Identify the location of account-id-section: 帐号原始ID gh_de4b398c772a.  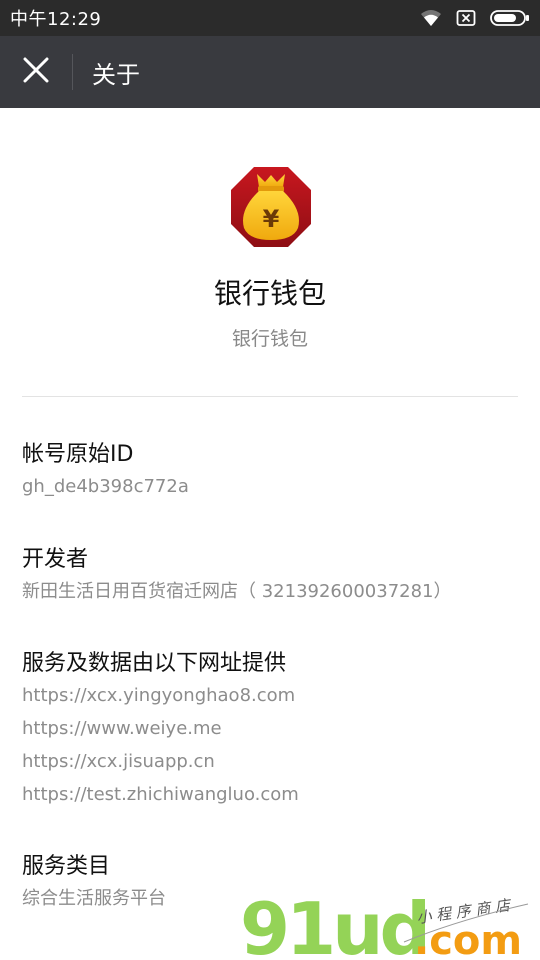
(272, 471).